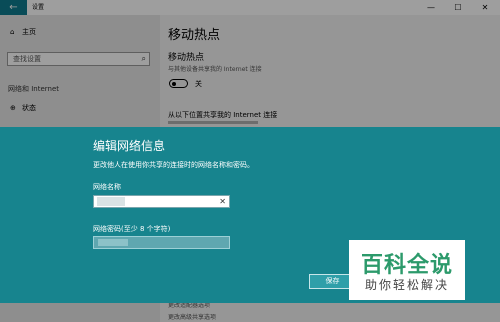 The image size is (500, 322). I want to click on clear-icon: ✕, so click(222, 201).